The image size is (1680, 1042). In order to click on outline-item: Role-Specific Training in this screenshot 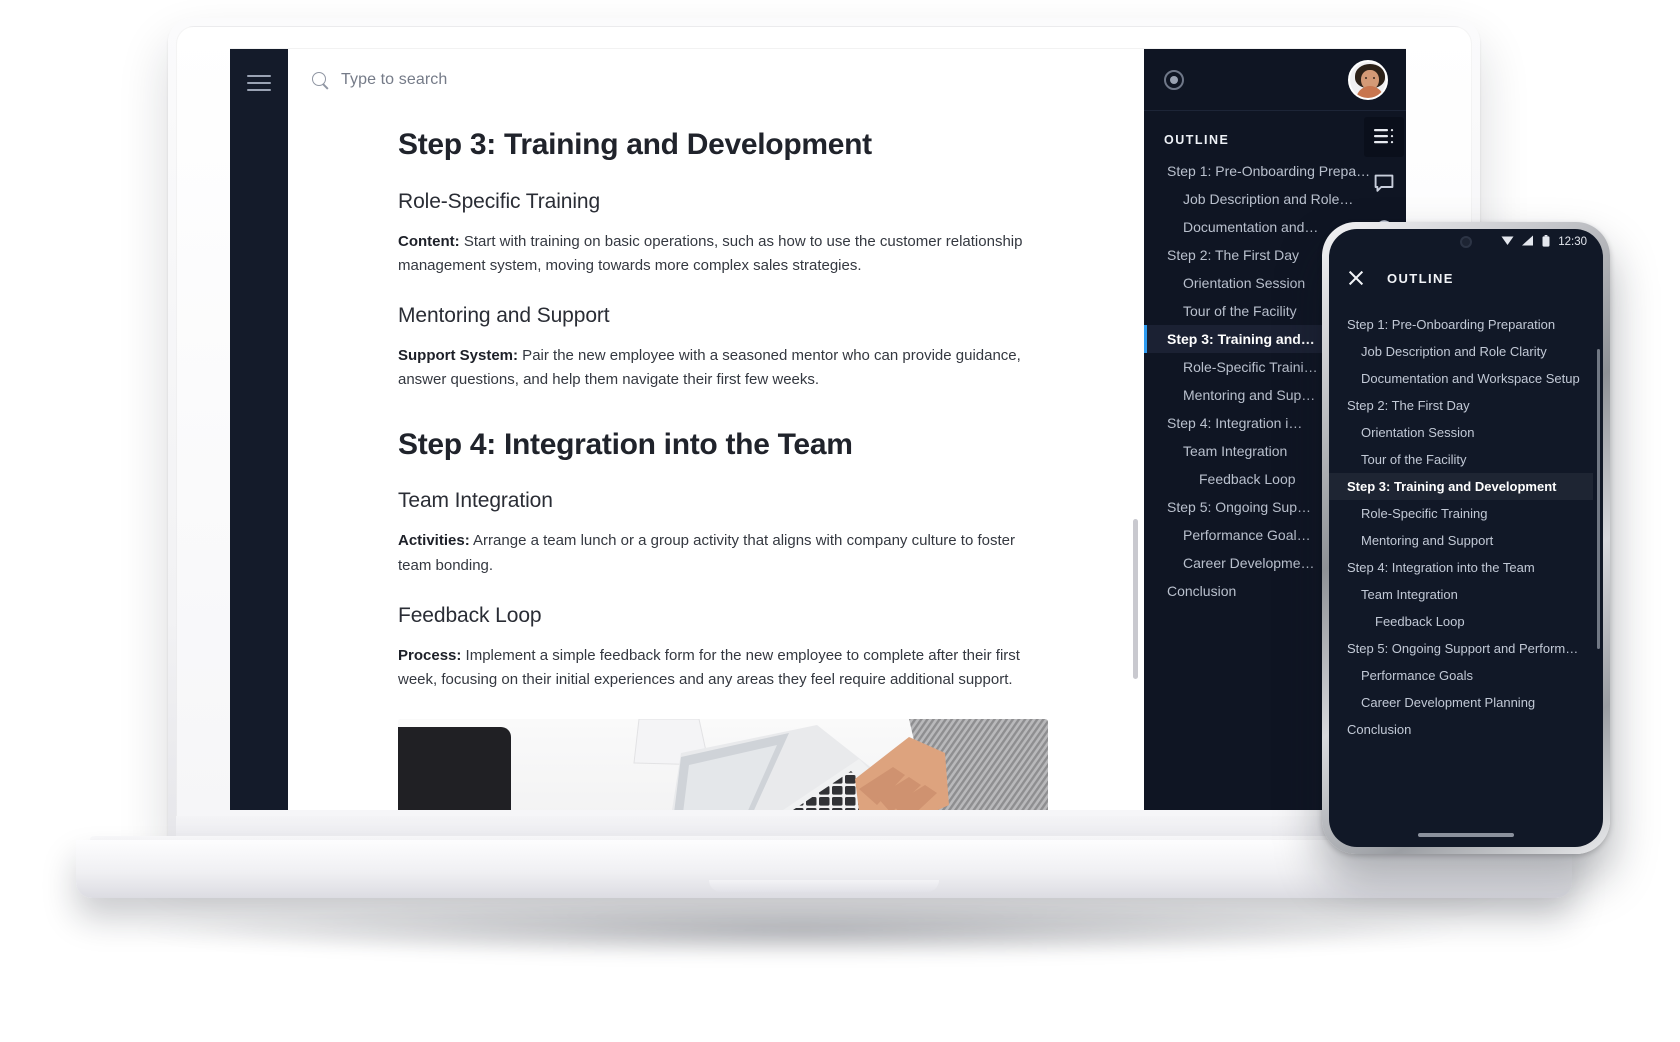, I will do `click(1461, 513)`.